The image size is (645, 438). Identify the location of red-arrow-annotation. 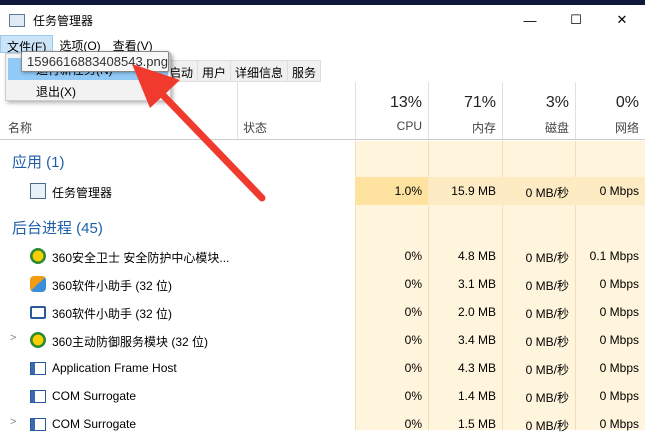
(199, 133).